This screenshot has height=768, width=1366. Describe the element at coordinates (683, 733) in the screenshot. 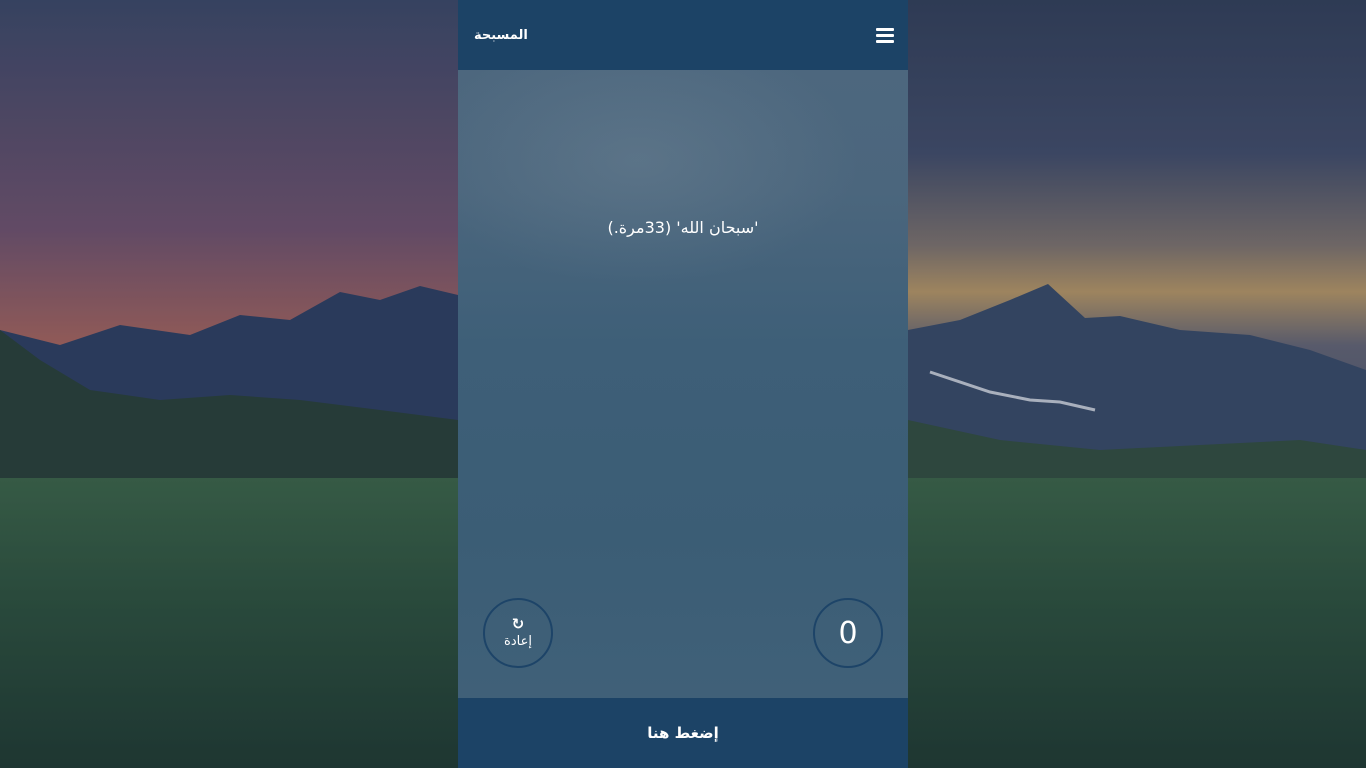

I see `press-here-button: إضغط هنا` at that location.